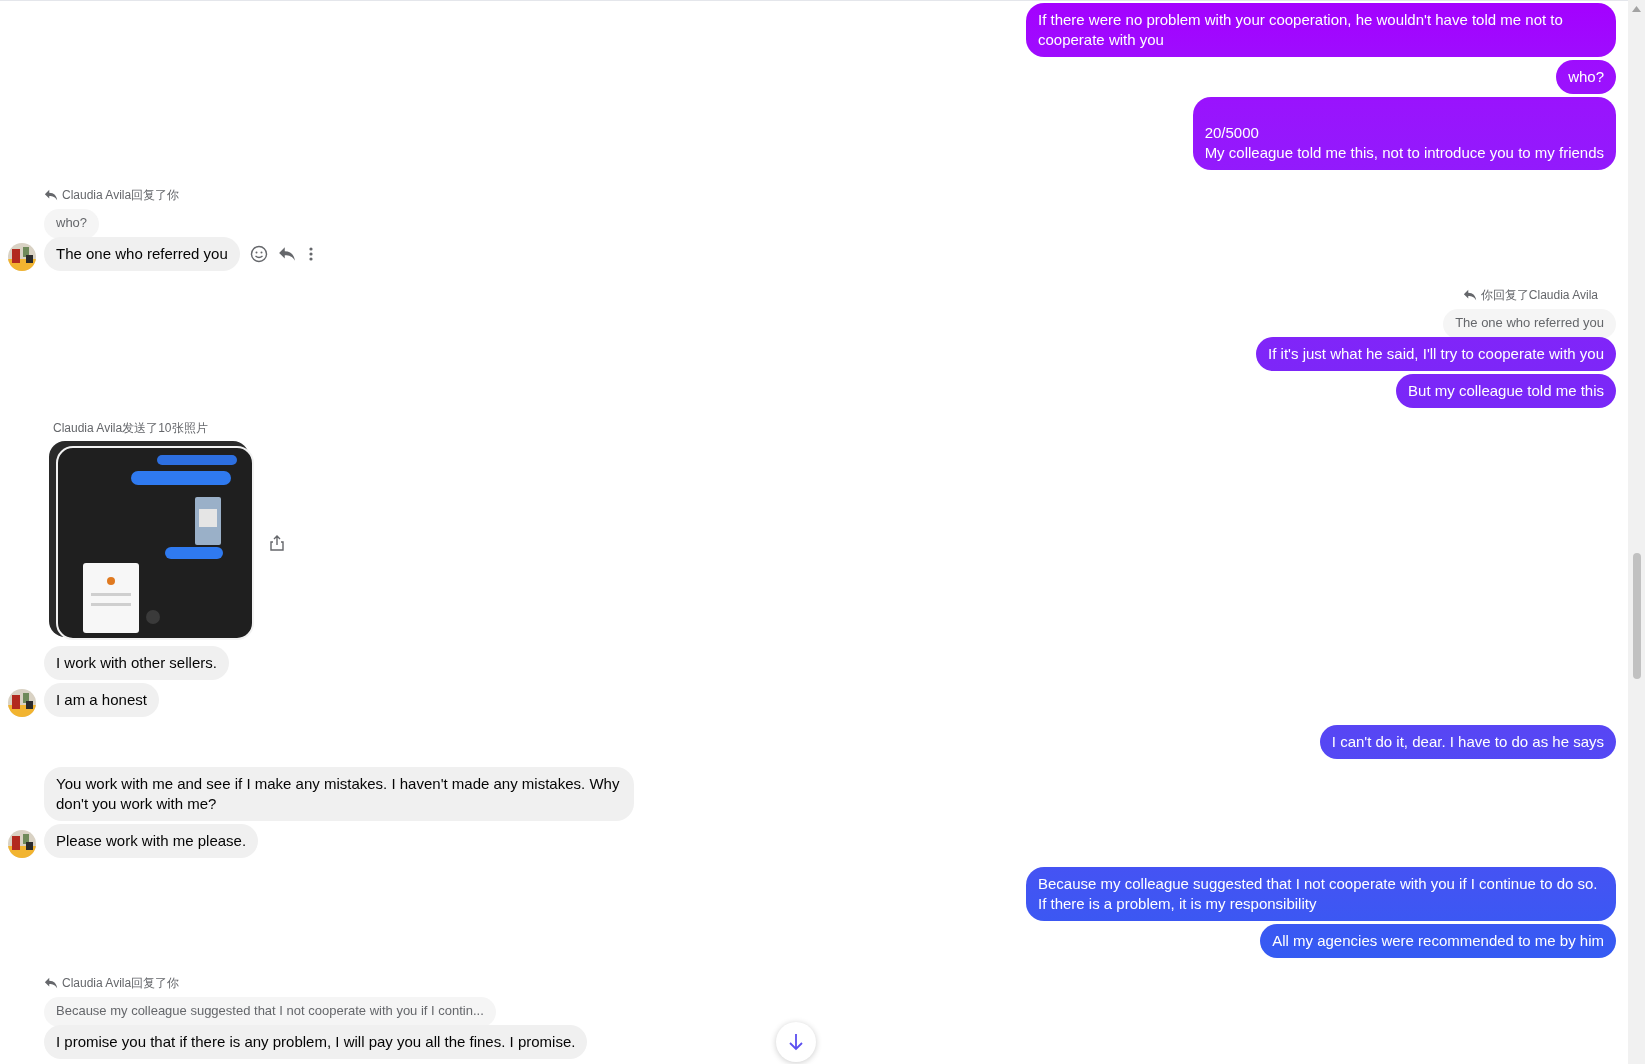 The image size is (1645, 1064). I want to click on sent-message: But my colleague told me this, so click(1506, 391).